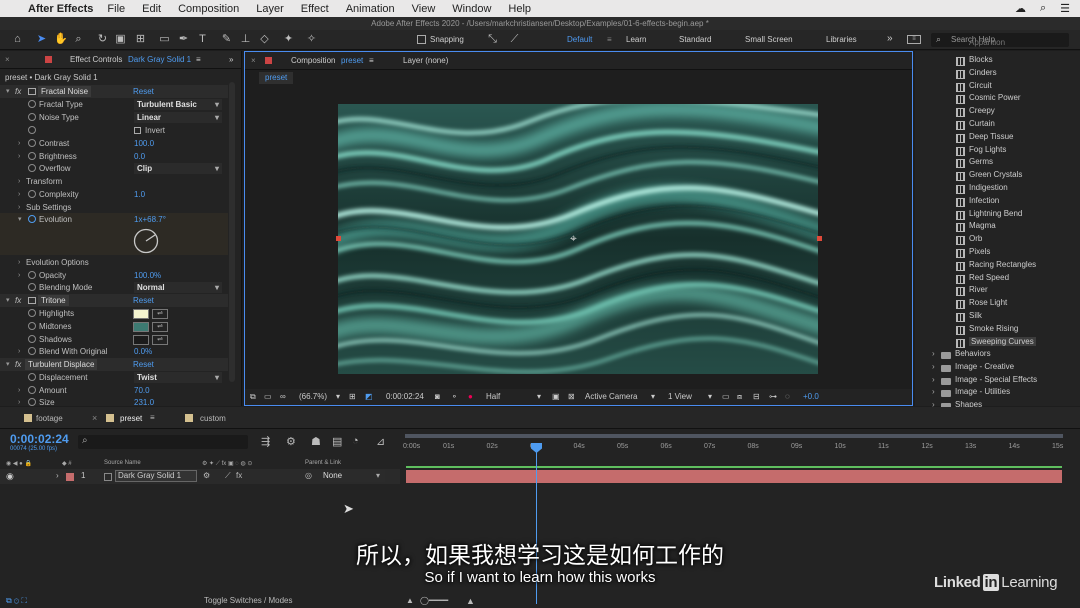  What do you see at coordinates (178, 377) in the screenshot?
I see `displacement-dropdown: Twist` at bounding box center [178, 377].